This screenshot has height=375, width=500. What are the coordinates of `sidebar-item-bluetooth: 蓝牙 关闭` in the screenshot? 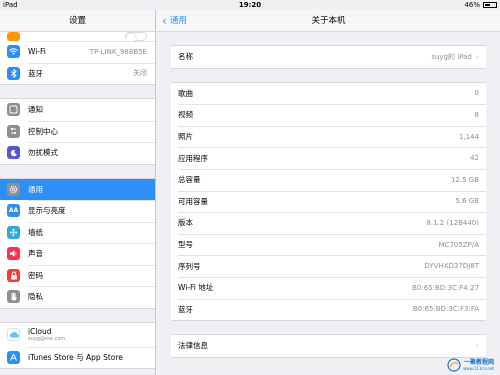 It's located at (77, 73).